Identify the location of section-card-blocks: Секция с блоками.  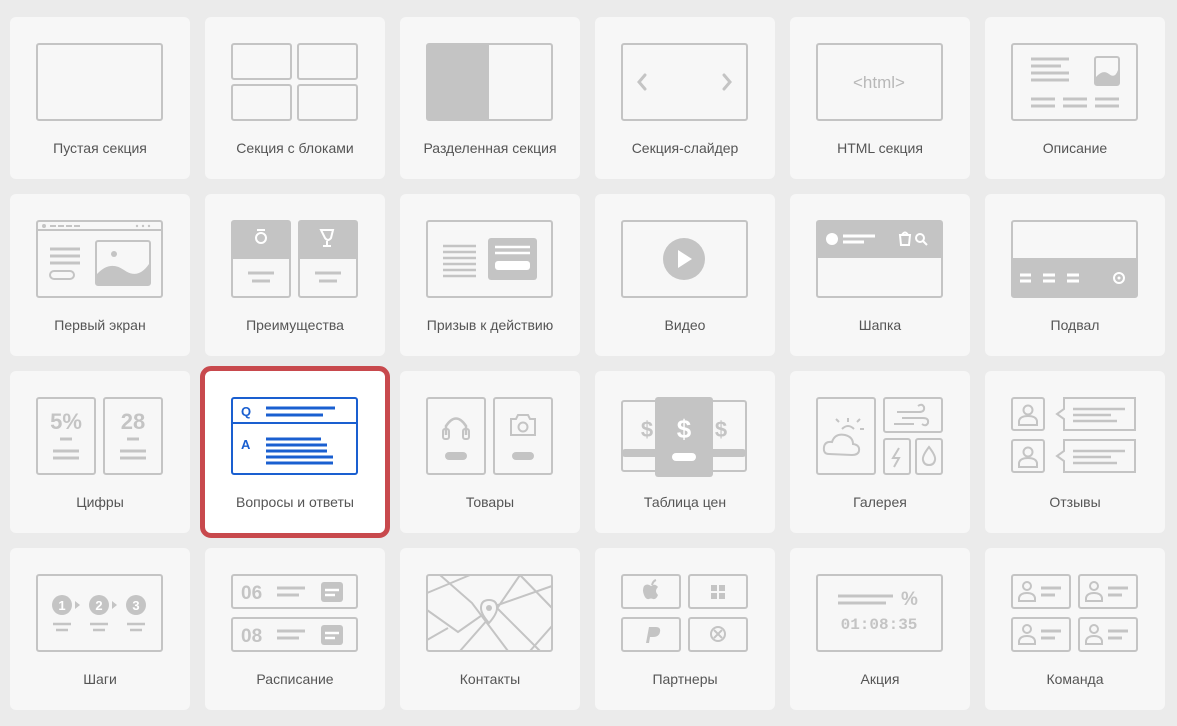
(295, 98).